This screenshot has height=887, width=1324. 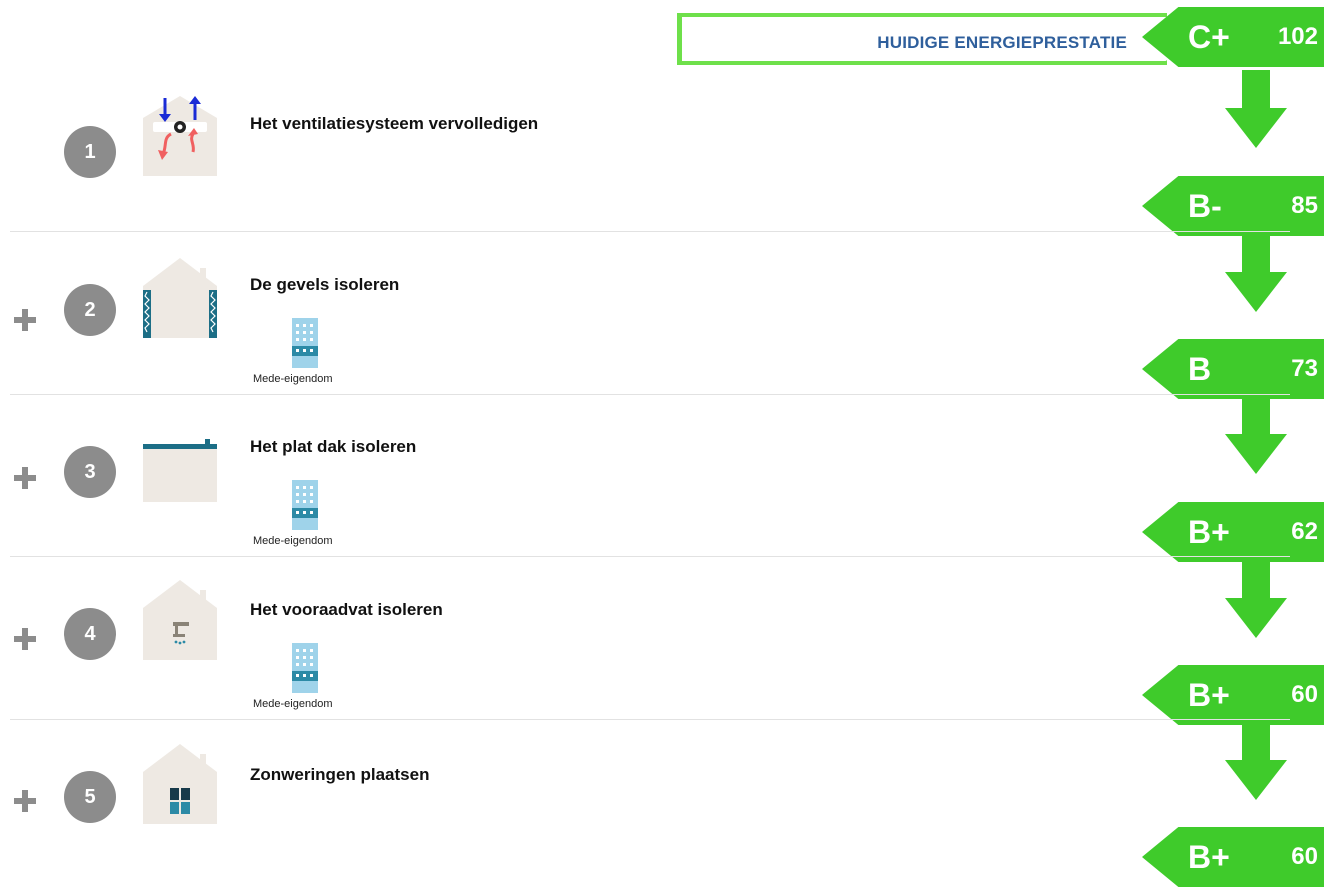 I want to click on badge-grade: B, so click(x=1200, y=369).